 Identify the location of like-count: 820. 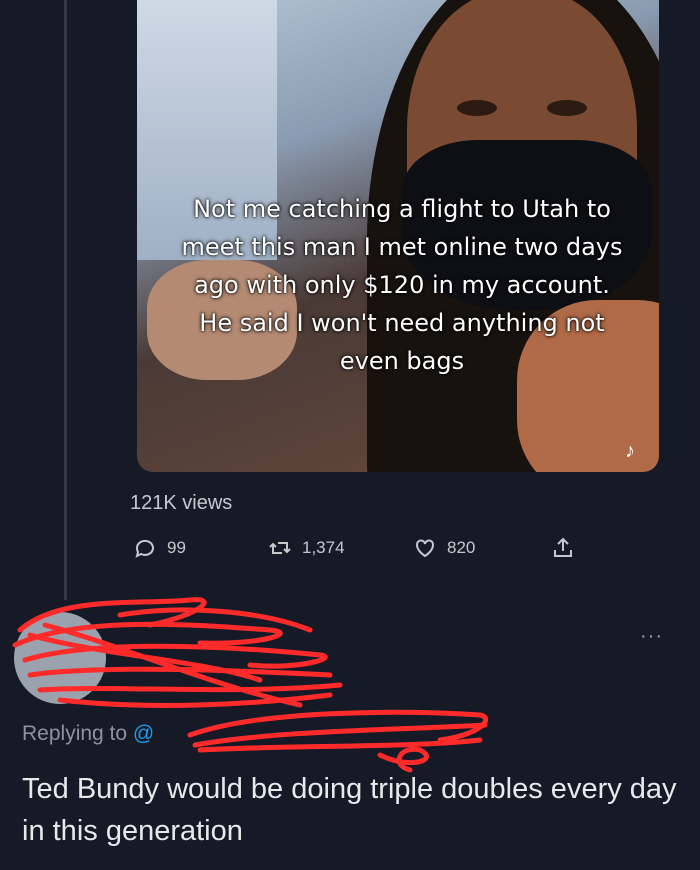
(461, 547).